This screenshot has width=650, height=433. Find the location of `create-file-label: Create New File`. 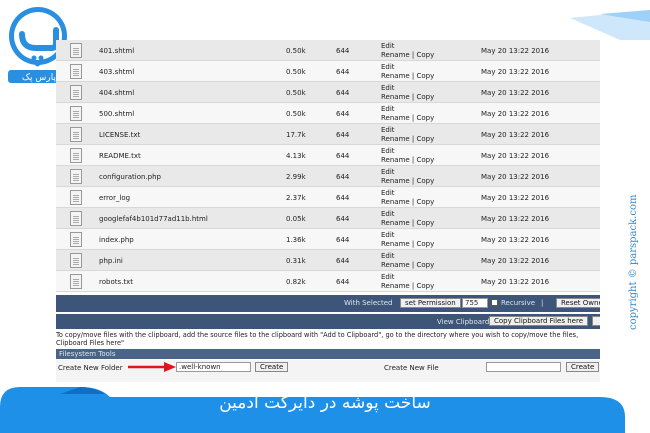

create-file-label: Create New File is located at coordinates (411, 368).